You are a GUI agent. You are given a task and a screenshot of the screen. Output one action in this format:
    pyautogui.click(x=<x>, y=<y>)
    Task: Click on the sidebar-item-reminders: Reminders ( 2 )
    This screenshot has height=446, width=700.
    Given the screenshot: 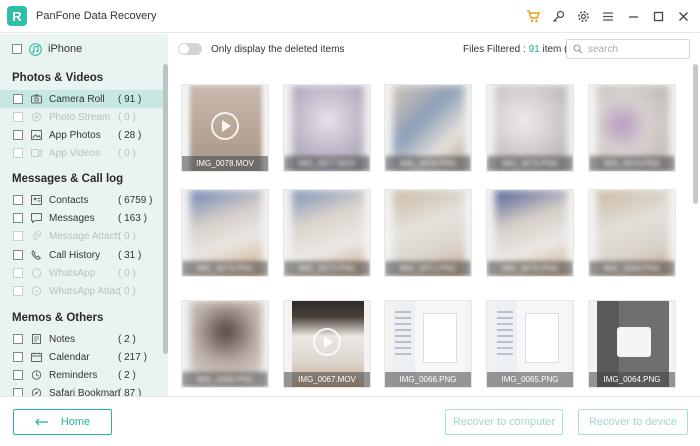 What is the action you would take?
    pyautogui.click(x=82, y=375)
    